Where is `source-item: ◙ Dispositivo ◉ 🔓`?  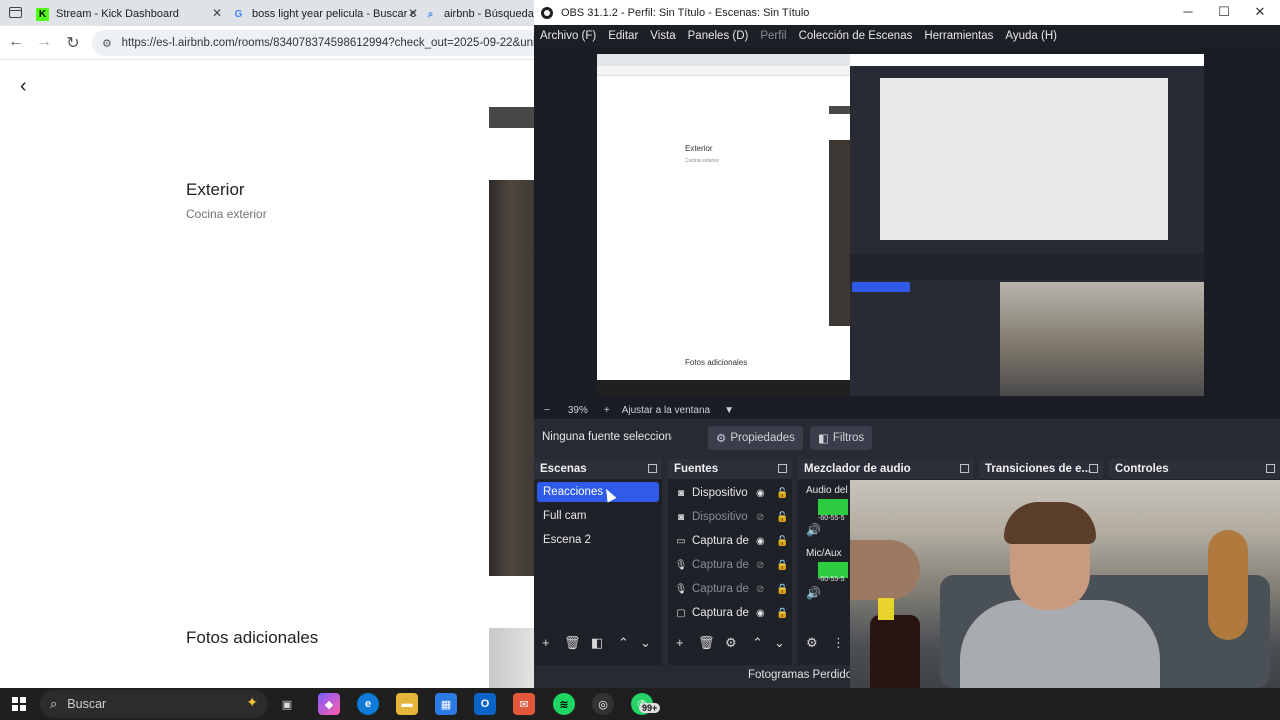 source-item: ◙ Dispositivo ◉ 🔓 is located at coordinates (731, 493).